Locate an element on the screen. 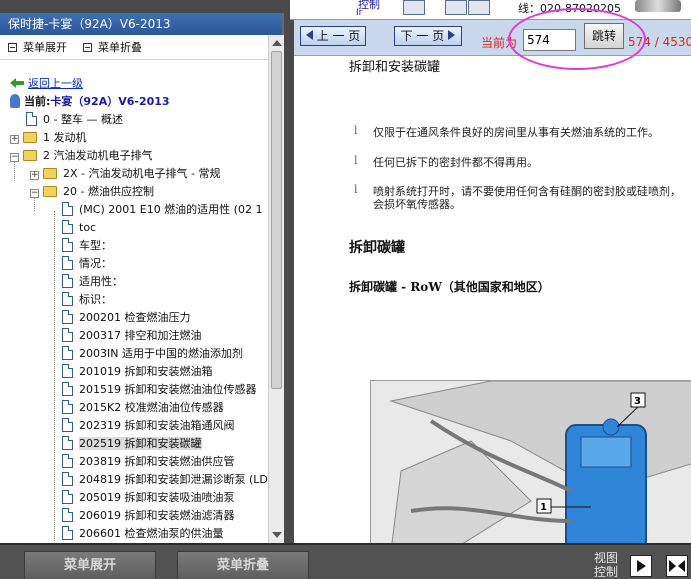 The width and height of the screenshot is (691, 579). tree-item: 适用性： is located at coordinates (92, 282).